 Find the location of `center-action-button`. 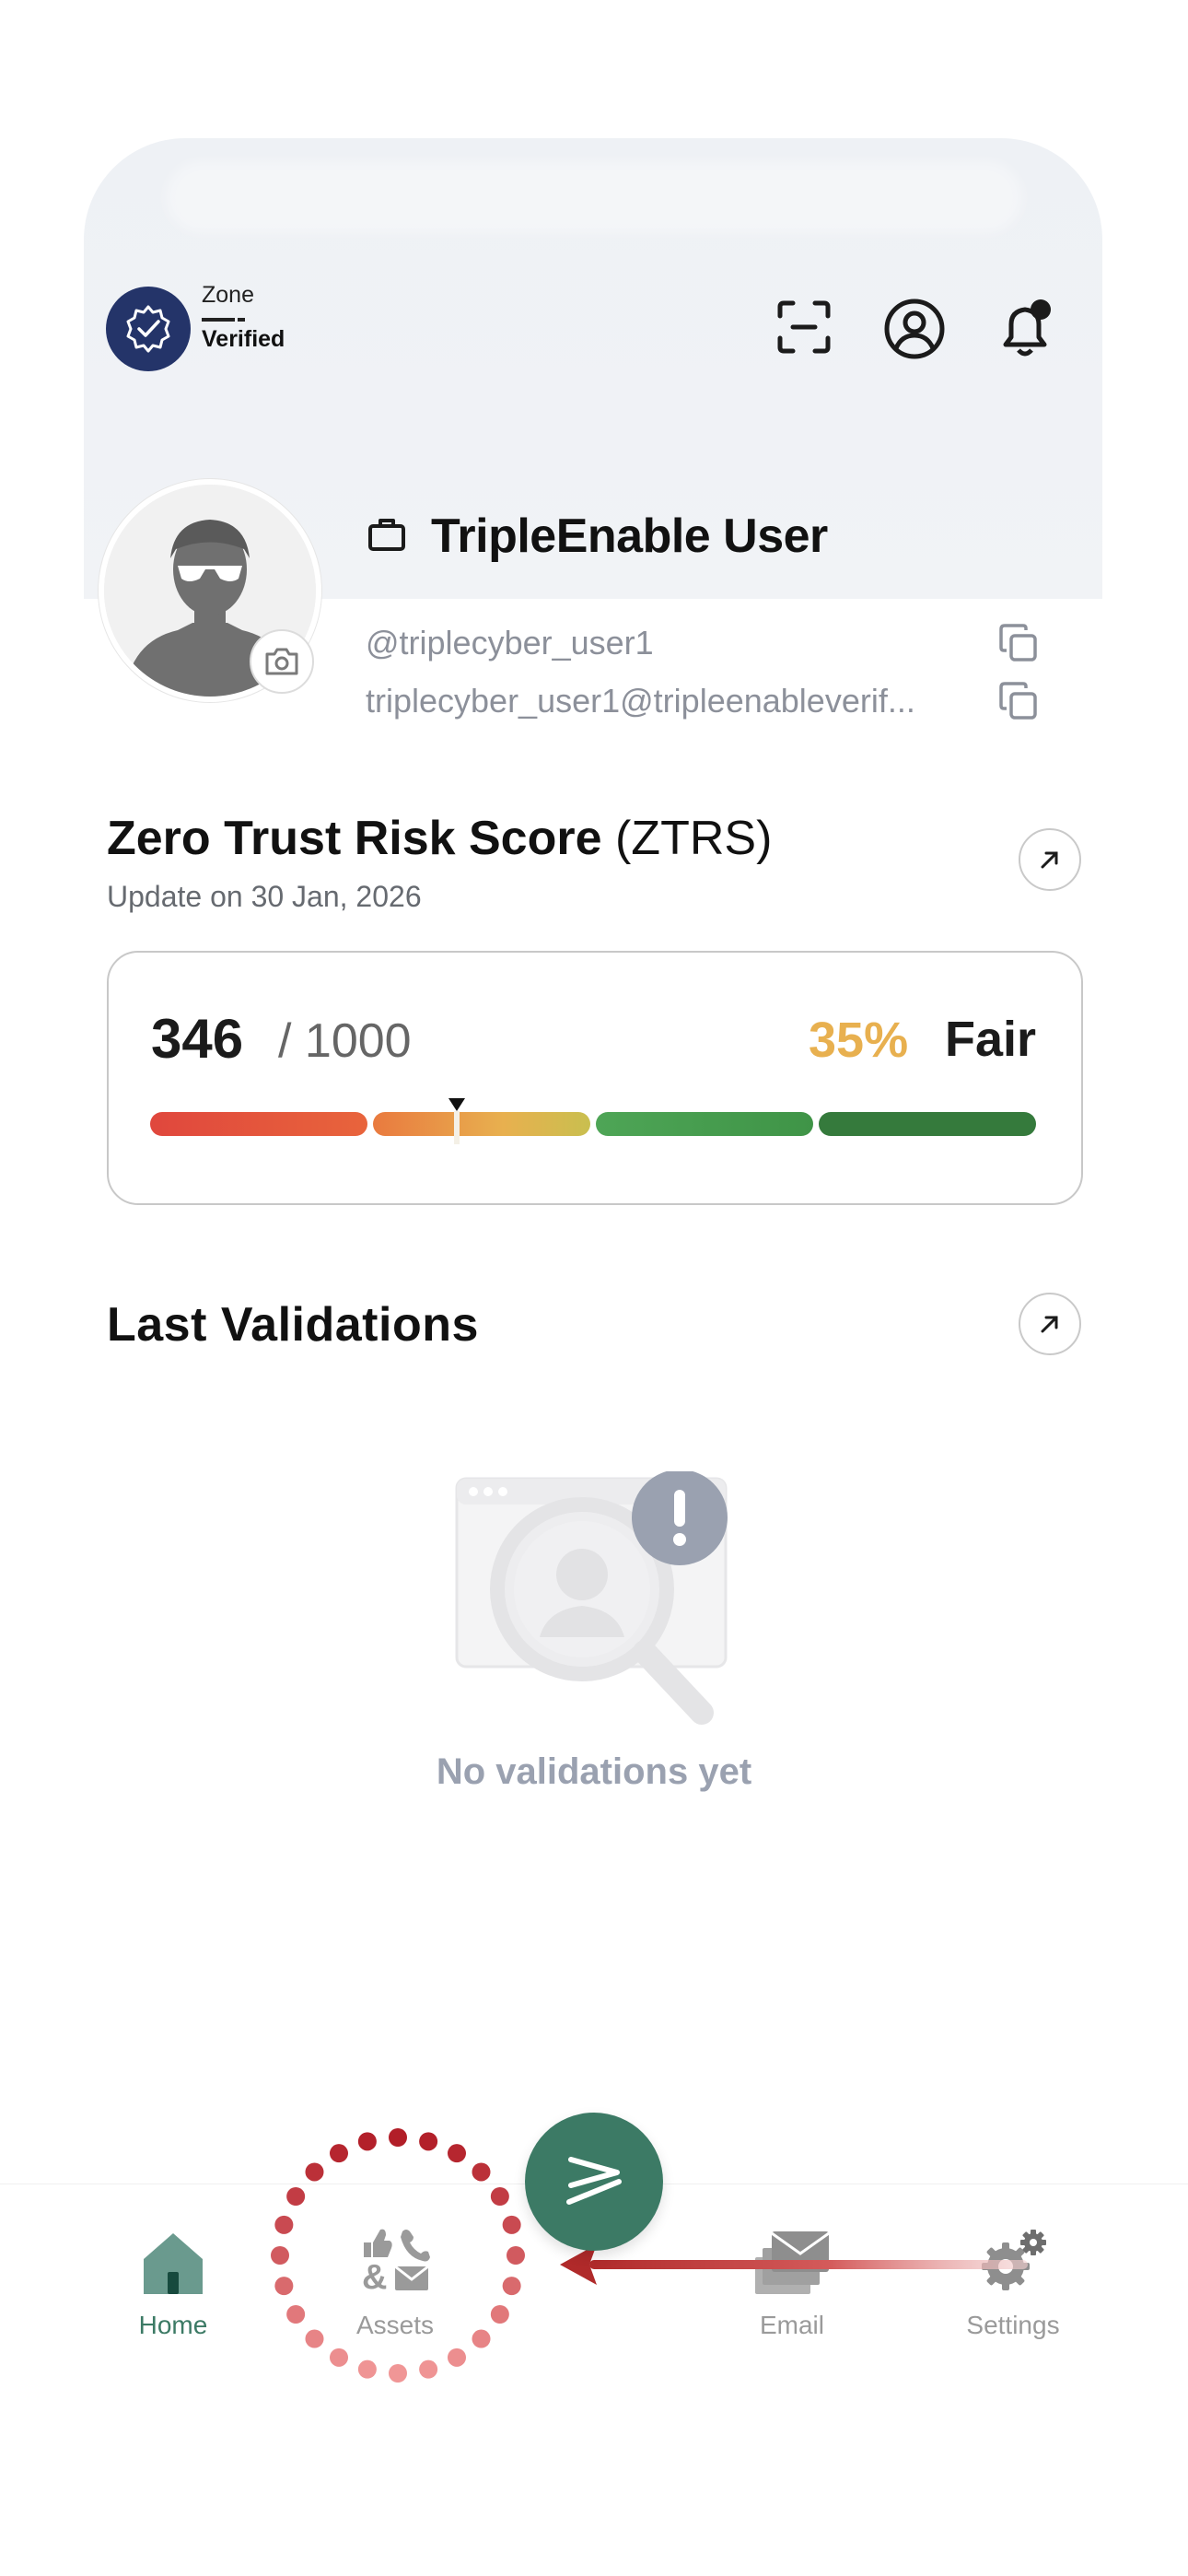

center-action-button is located at coordinates (594, 2182).